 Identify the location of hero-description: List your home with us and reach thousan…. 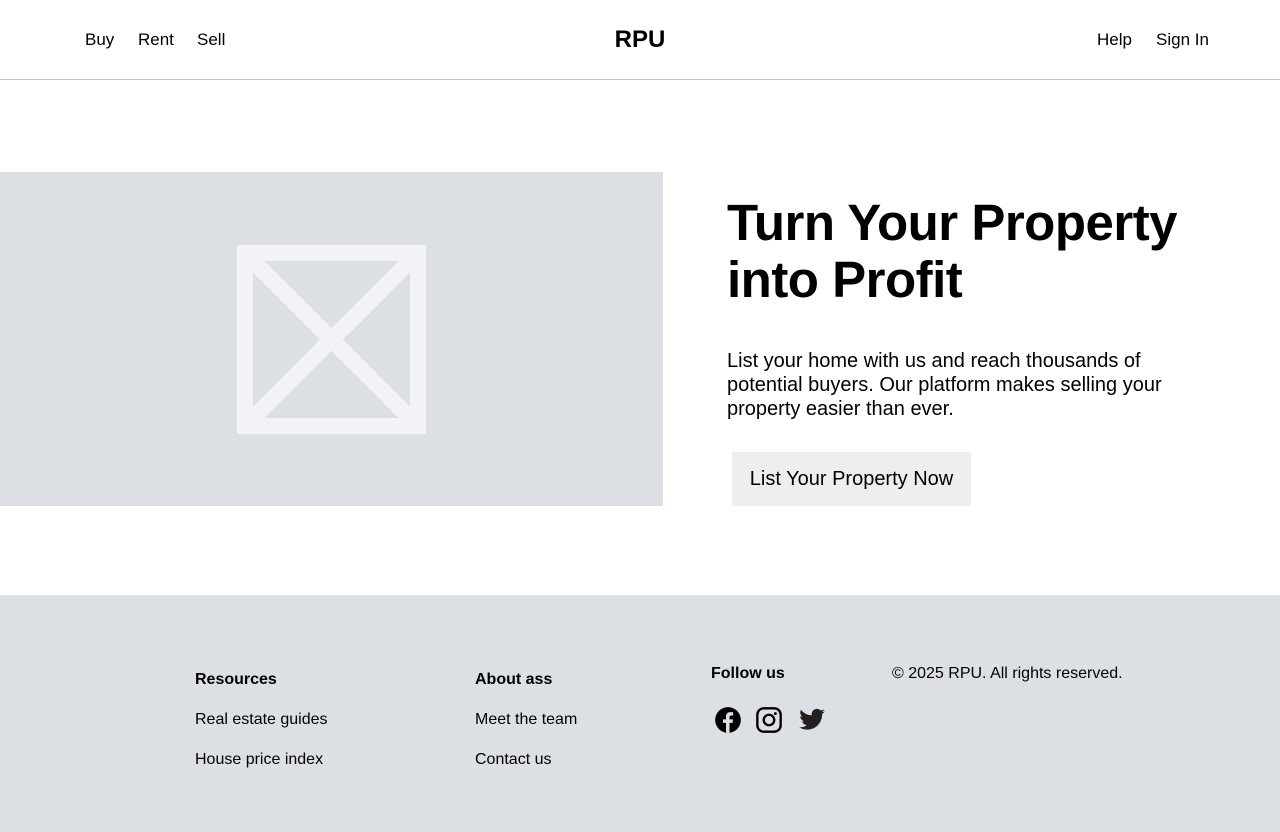
(944, 385).